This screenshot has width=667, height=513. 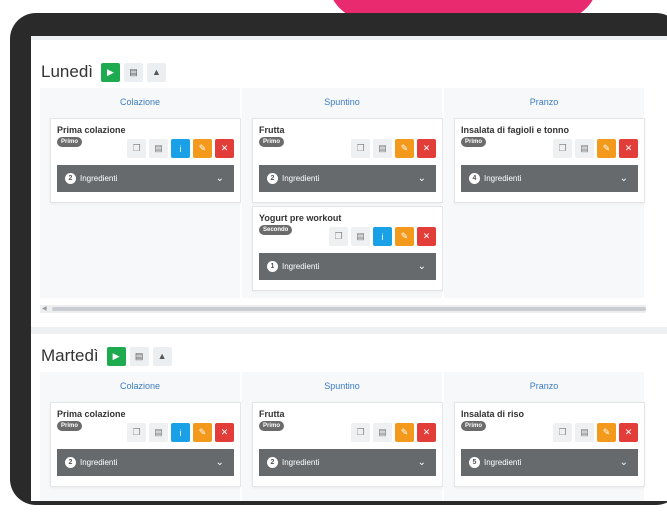 I want to click on ingredients-dropdown: 5 Ingredienti ⌄, so click(x=549, y=462).